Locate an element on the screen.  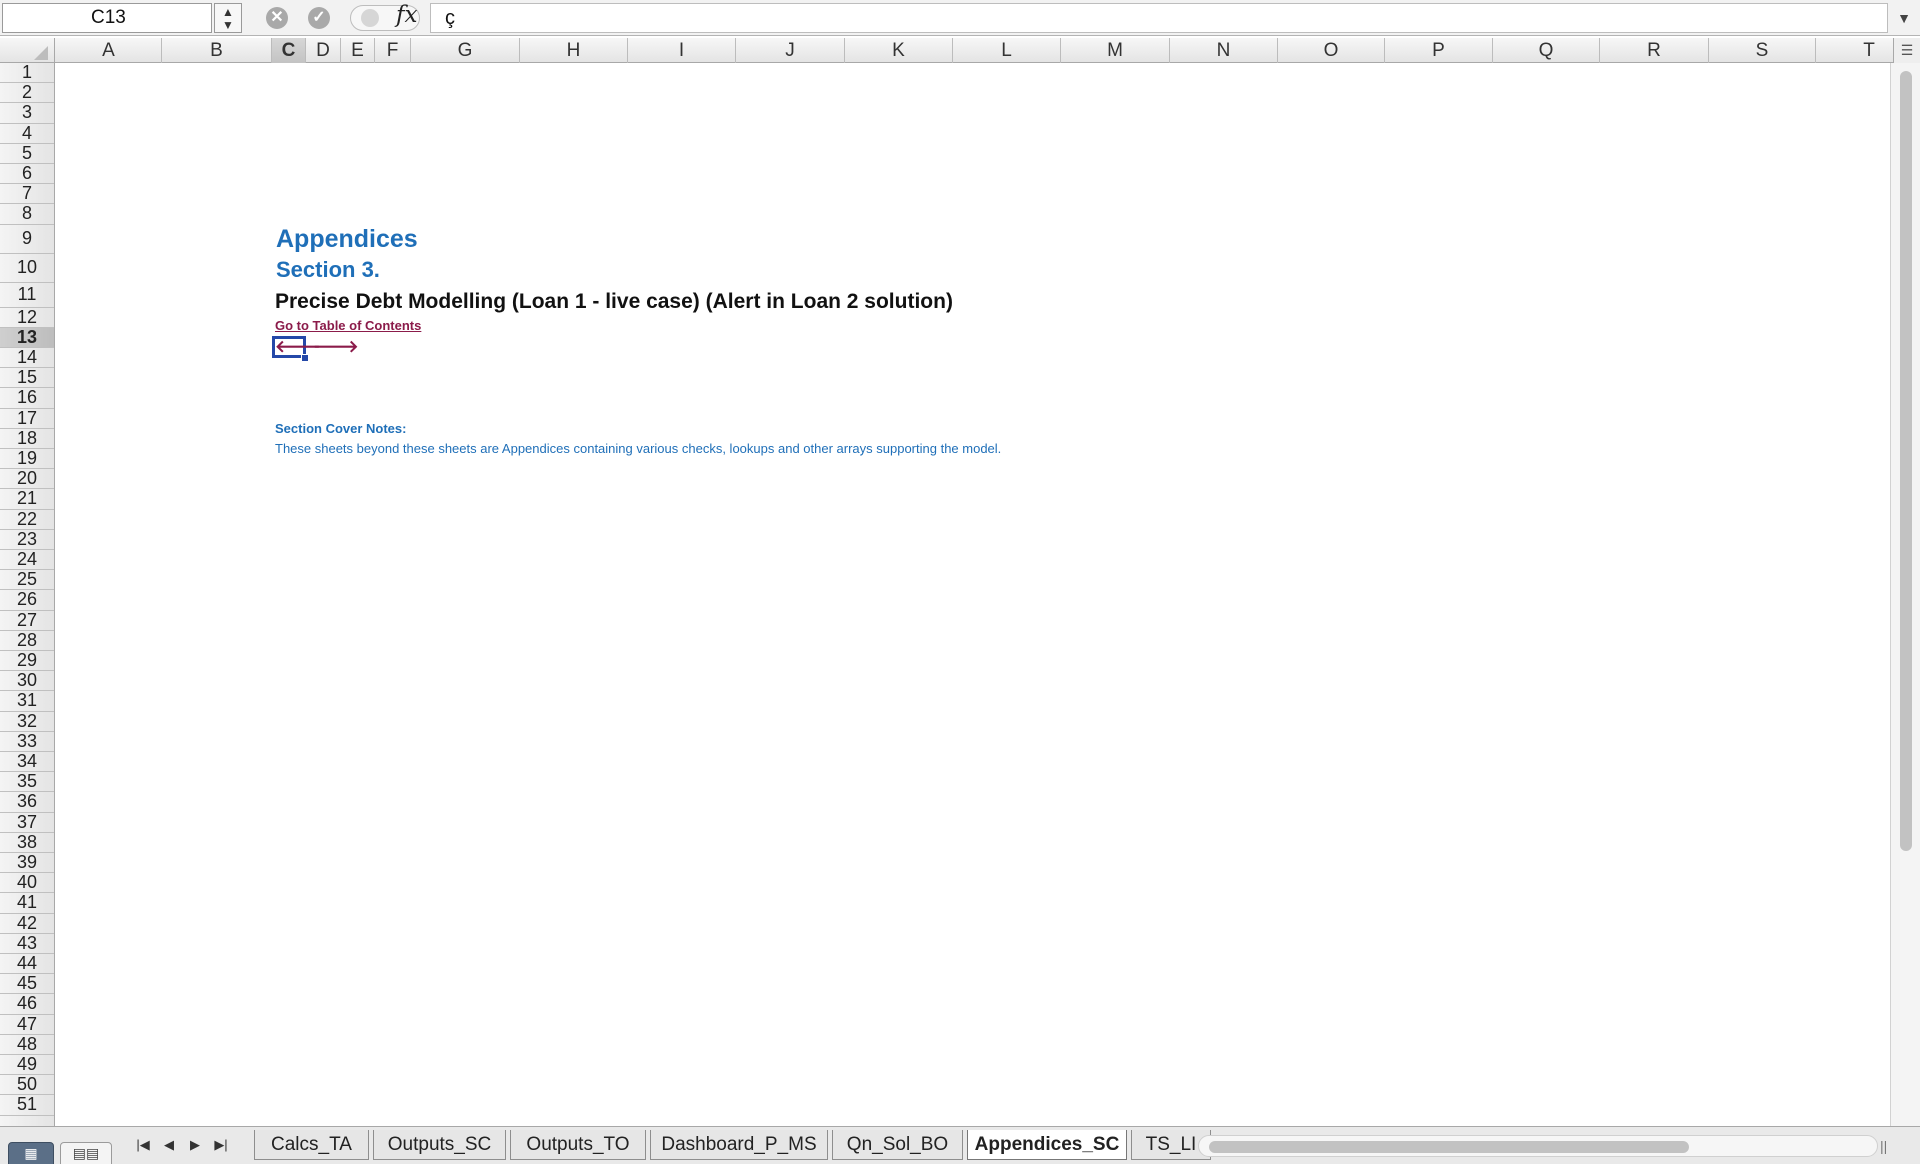
row-header-41: 41 is located at coordinates (27, 903).